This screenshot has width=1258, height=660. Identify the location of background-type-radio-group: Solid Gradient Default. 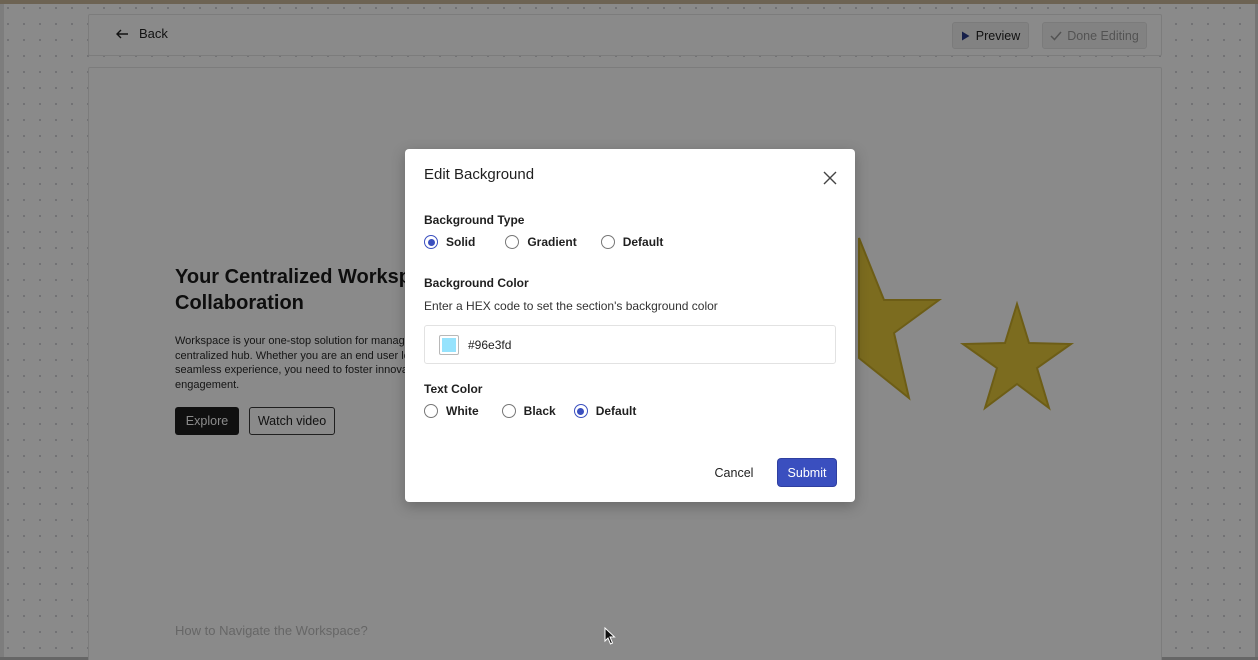
(555, 242).